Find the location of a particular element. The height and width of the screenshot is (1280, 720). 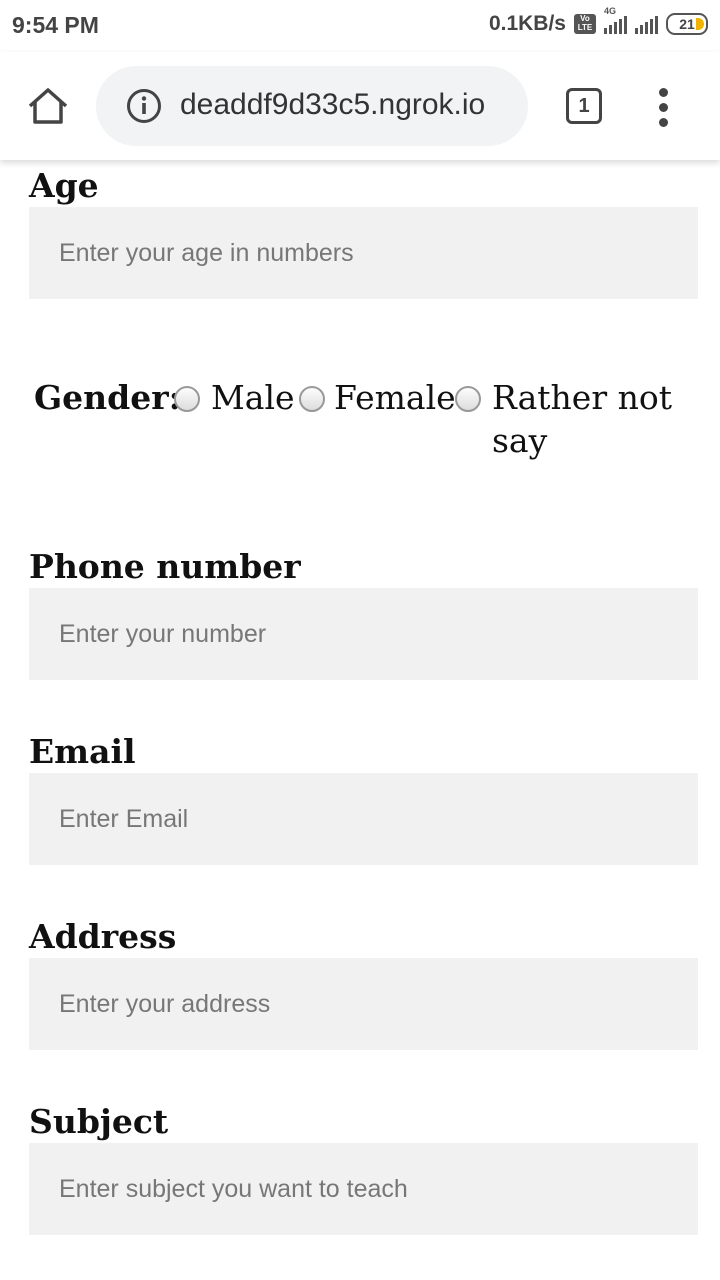

battery-icon: 21 is located at coordinates (687, 24).